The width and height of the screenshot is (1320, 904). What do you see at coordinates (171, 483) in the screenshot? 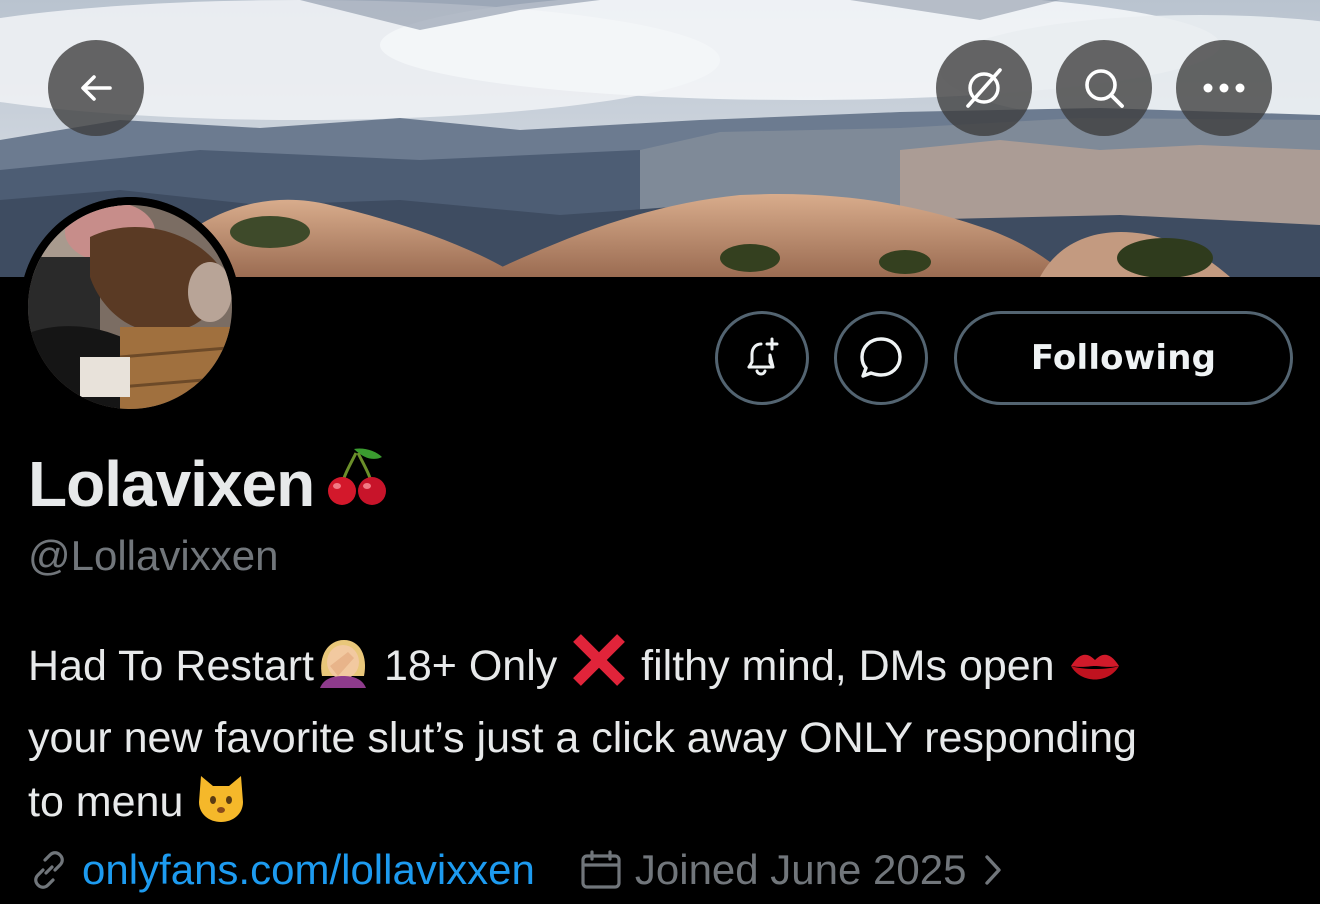
I see `display-name-text: Lolavixen` at bounding box center [171, 483].